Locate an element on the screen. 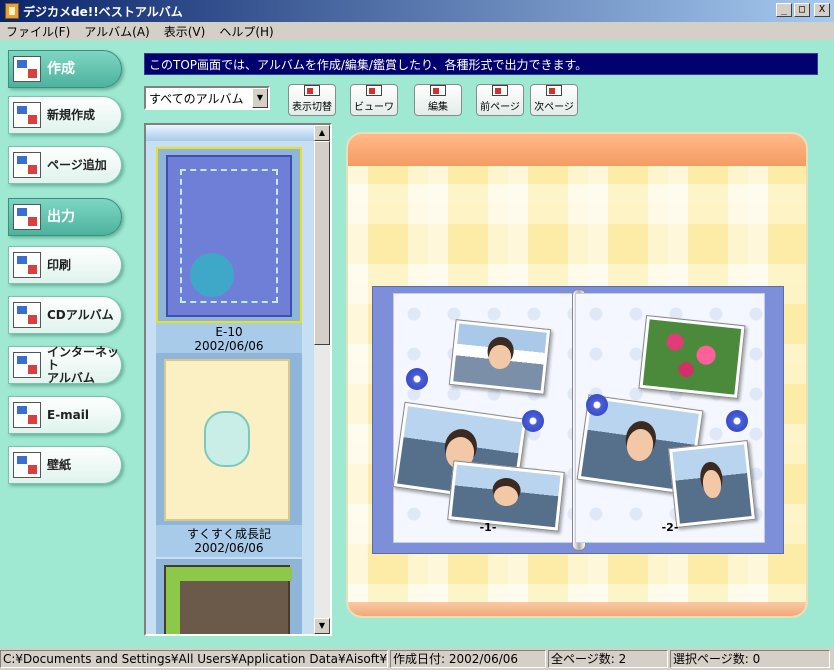  menu-bar: ファイル(F) アルバム(A) 表示(V) ヘルプ(H) is located at coordinates (417, 31).